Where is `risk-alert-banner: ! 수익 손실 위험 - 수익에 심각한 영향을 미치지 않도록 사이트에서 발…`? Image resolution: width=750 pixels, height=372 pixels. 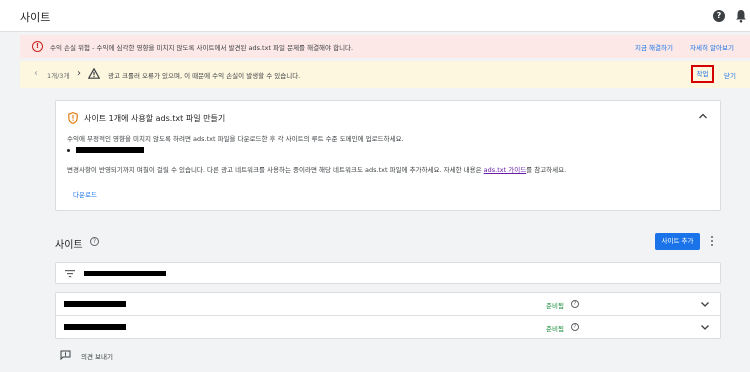 risk-alert-banner: ! 수익 손실 위험 - 수익에 심각한 영향을 미치지 않도록 사이트에서 발… is located at coordinates (385, 46).